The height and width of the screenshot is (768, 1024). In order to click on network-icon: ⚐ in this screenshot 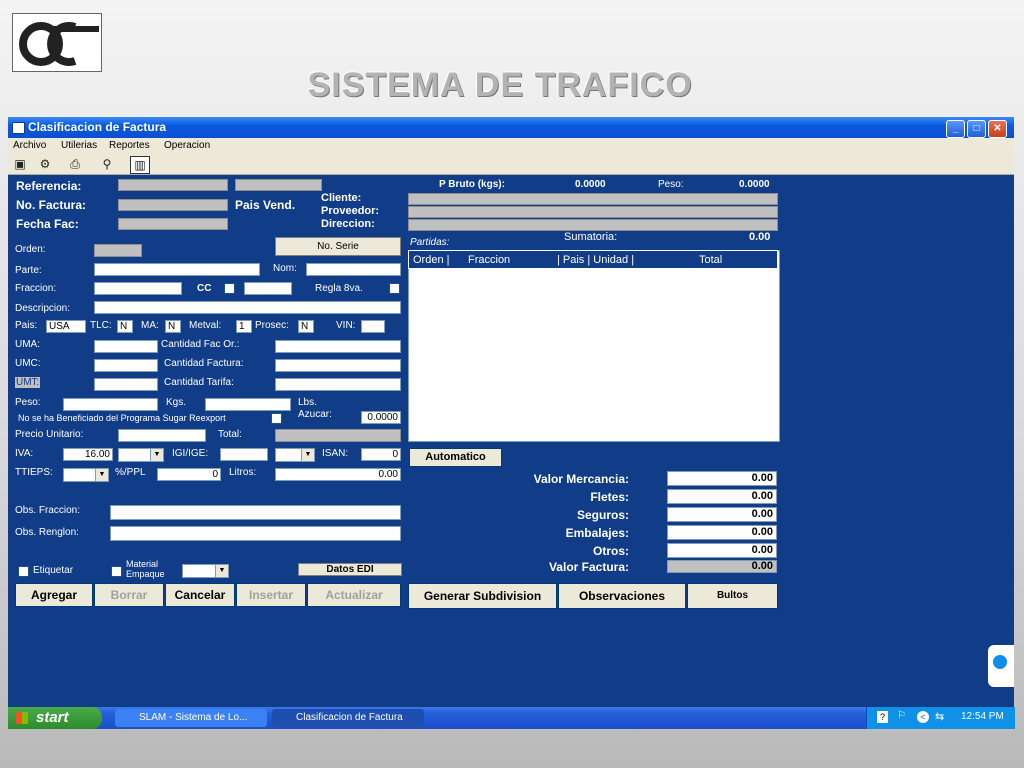, I will do `click(901, 715)`.